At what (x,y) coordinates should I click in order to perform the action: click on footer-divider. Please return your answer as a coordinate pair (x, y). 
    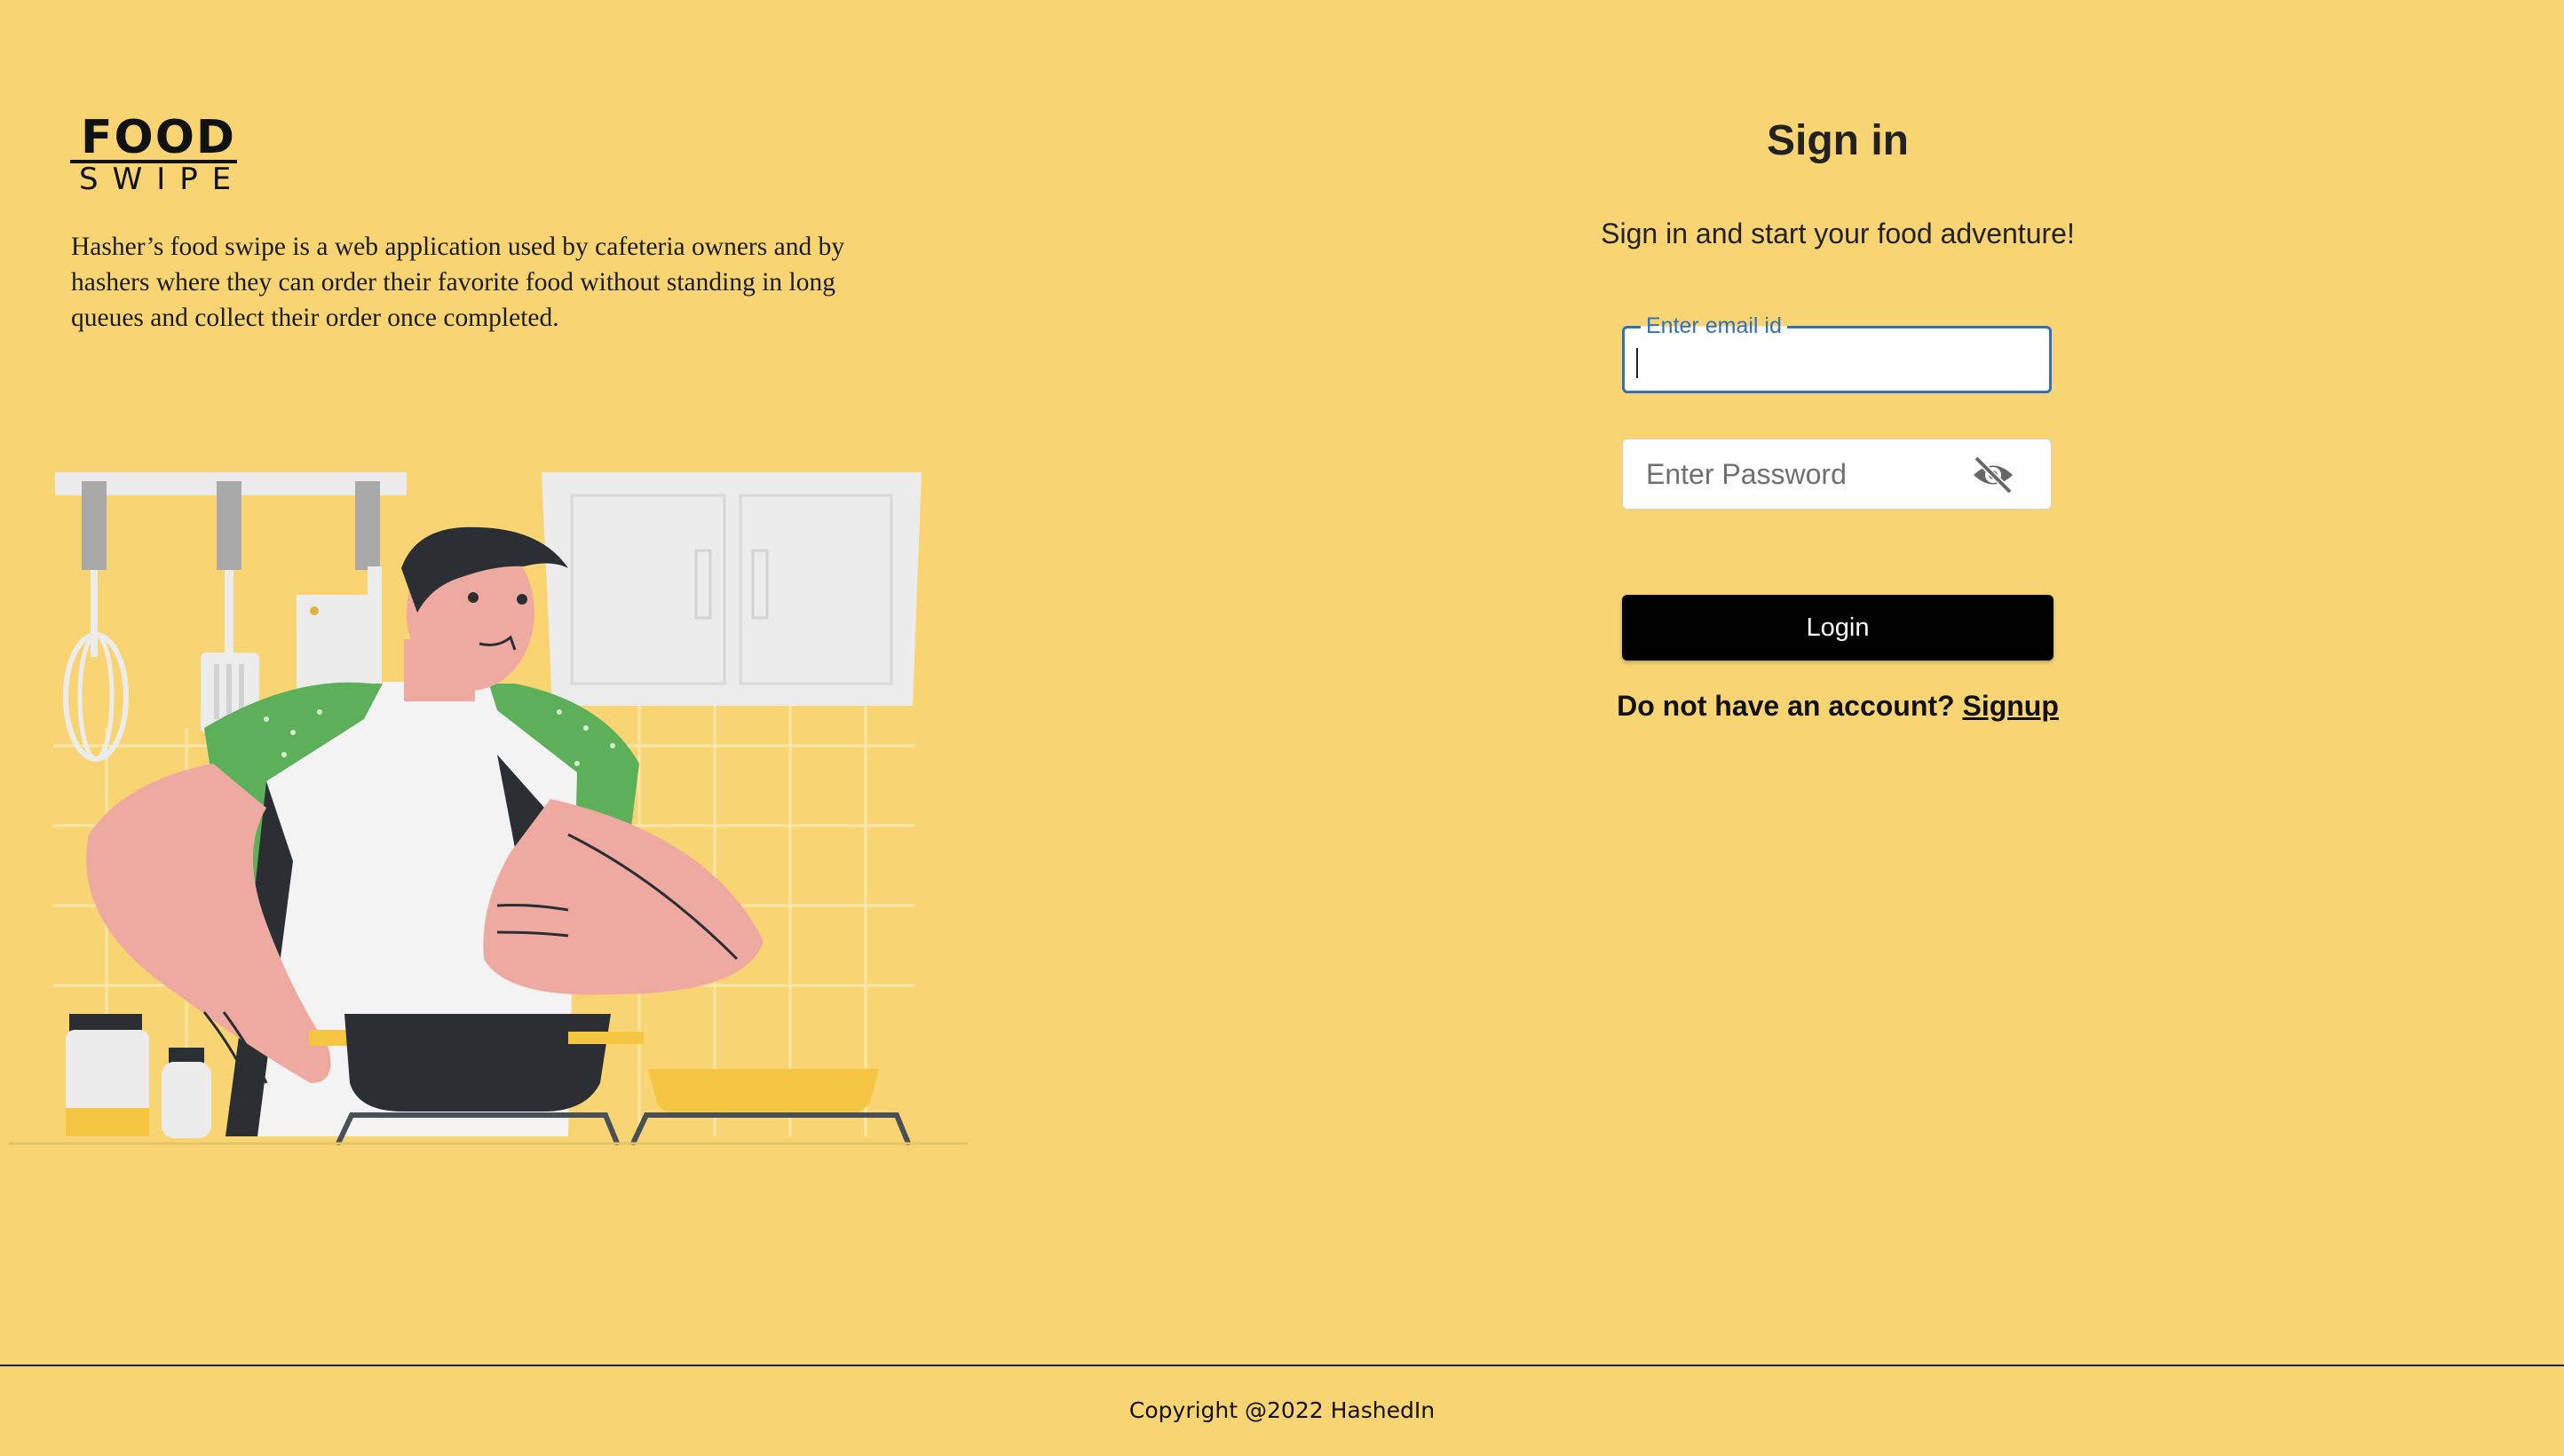
    Looking at the image, I should click on (1282, 1365).